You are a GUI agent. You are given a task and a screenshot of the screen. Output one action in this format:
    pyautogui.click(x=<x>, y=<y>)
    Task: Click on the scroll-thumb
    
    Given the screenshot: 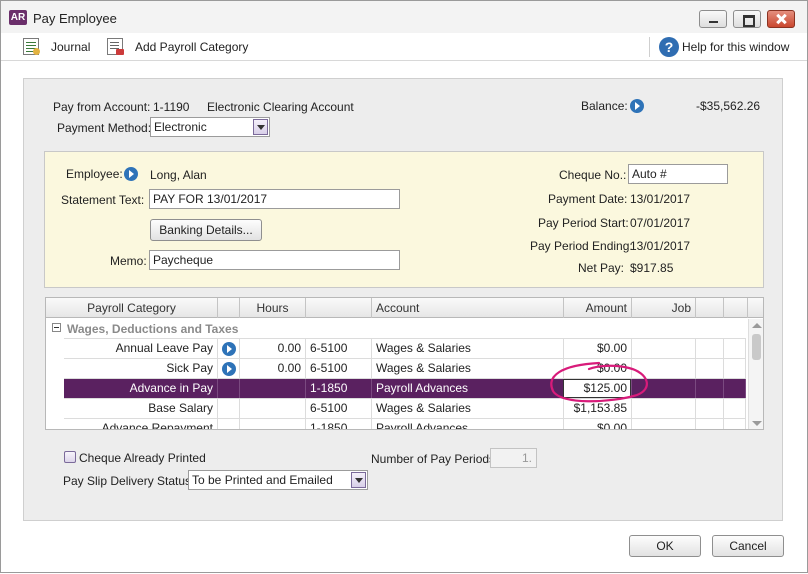 What is the action you would take?
    pyautogui.click(x=756, y=347)
    